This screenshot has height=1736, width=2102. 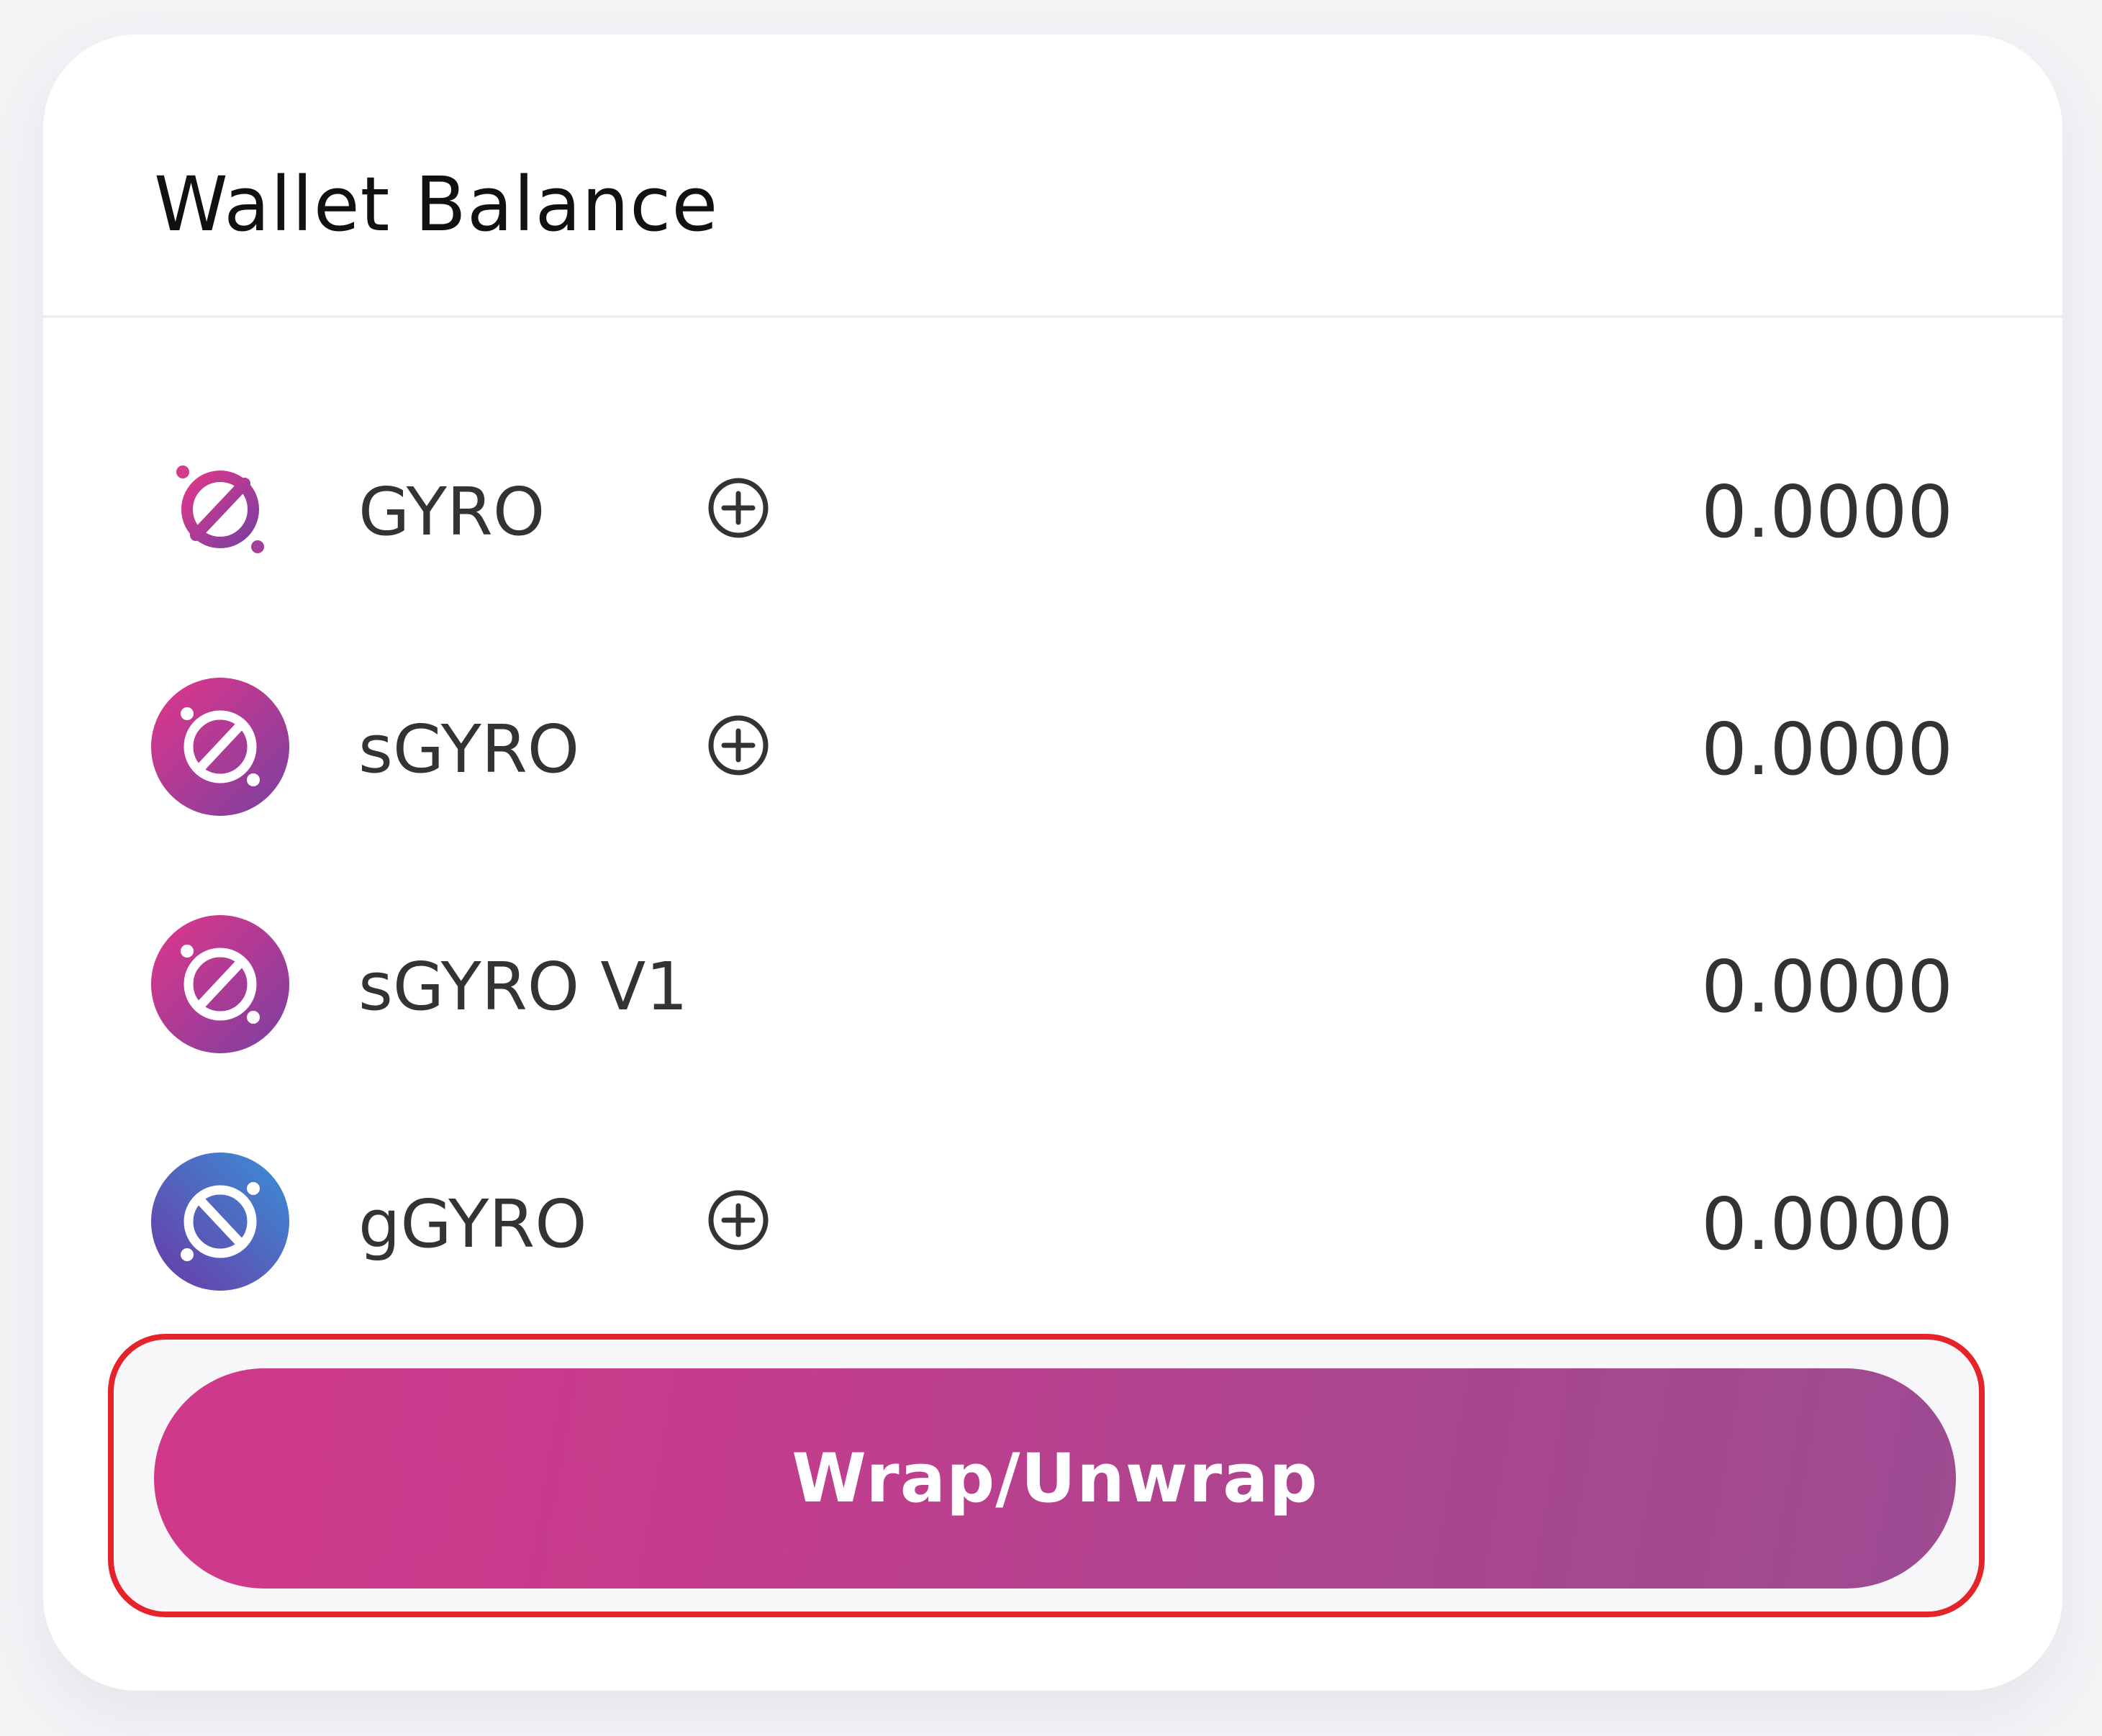 What do you see at coordinates (220, 747) in the screenshot?
I see `sgyro-logo-icon` at bounding box center [220, 747].